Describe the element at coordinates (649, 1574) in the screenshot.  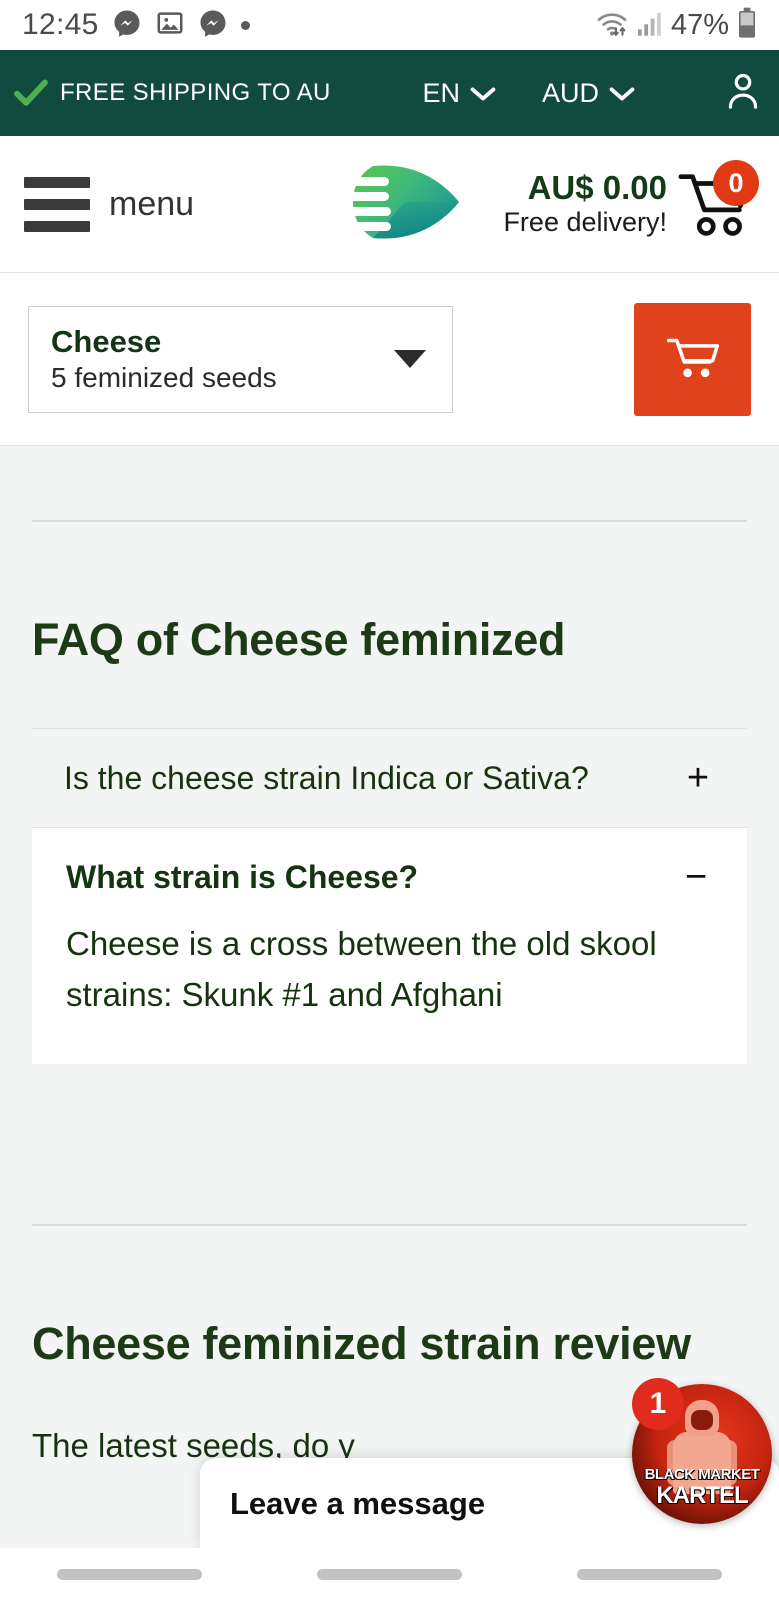
I see `back-pill` at that location.